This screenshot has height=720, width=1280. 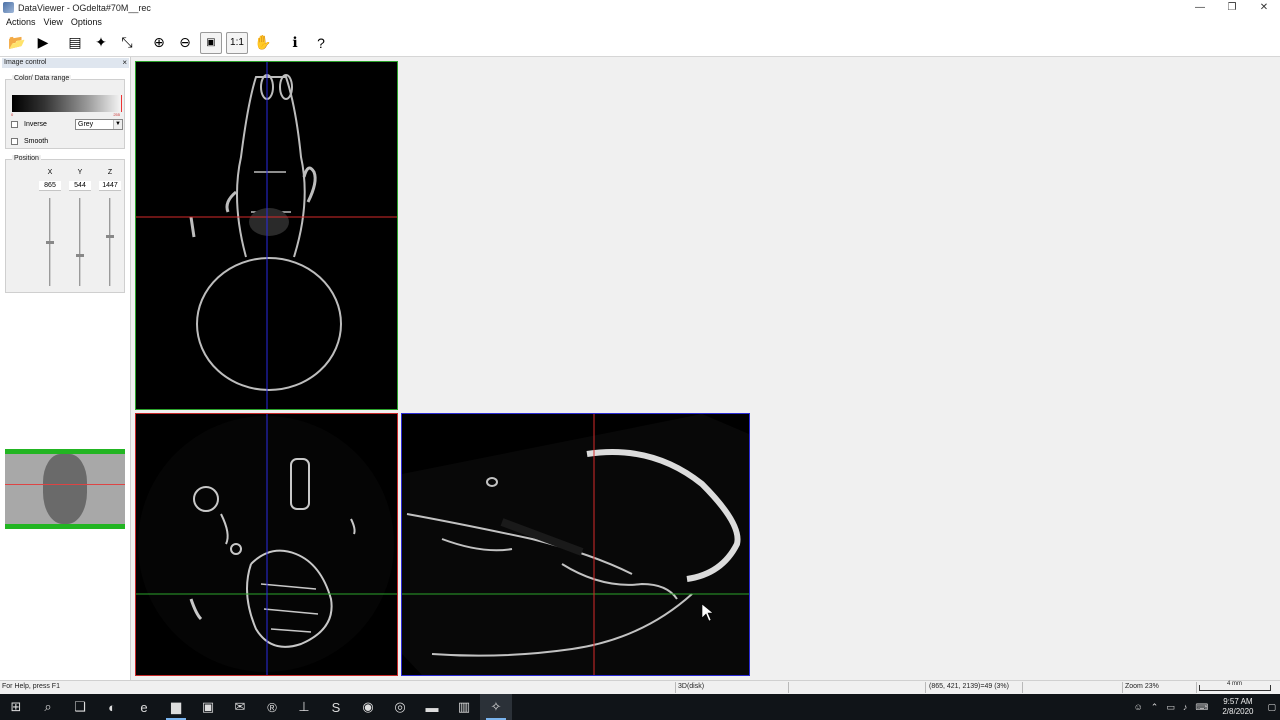 I want to click on close-button: ✕, so click(x=1264, y=7).